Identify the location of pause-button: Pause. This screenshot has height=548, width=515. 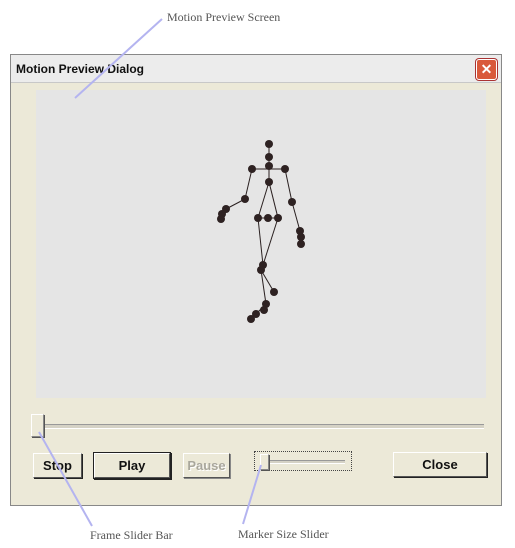
(206, 465).